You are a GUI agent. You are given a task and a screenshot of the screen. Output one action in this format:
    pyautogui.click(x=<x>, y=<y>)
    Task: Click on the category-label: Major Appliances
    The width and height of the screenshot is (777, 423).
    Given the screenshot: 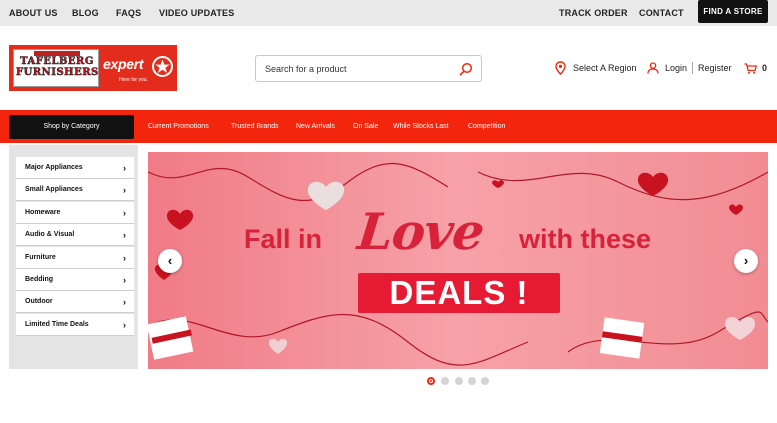 What is the action you would take?
    pyautogui.click(x=54, y=167)
    